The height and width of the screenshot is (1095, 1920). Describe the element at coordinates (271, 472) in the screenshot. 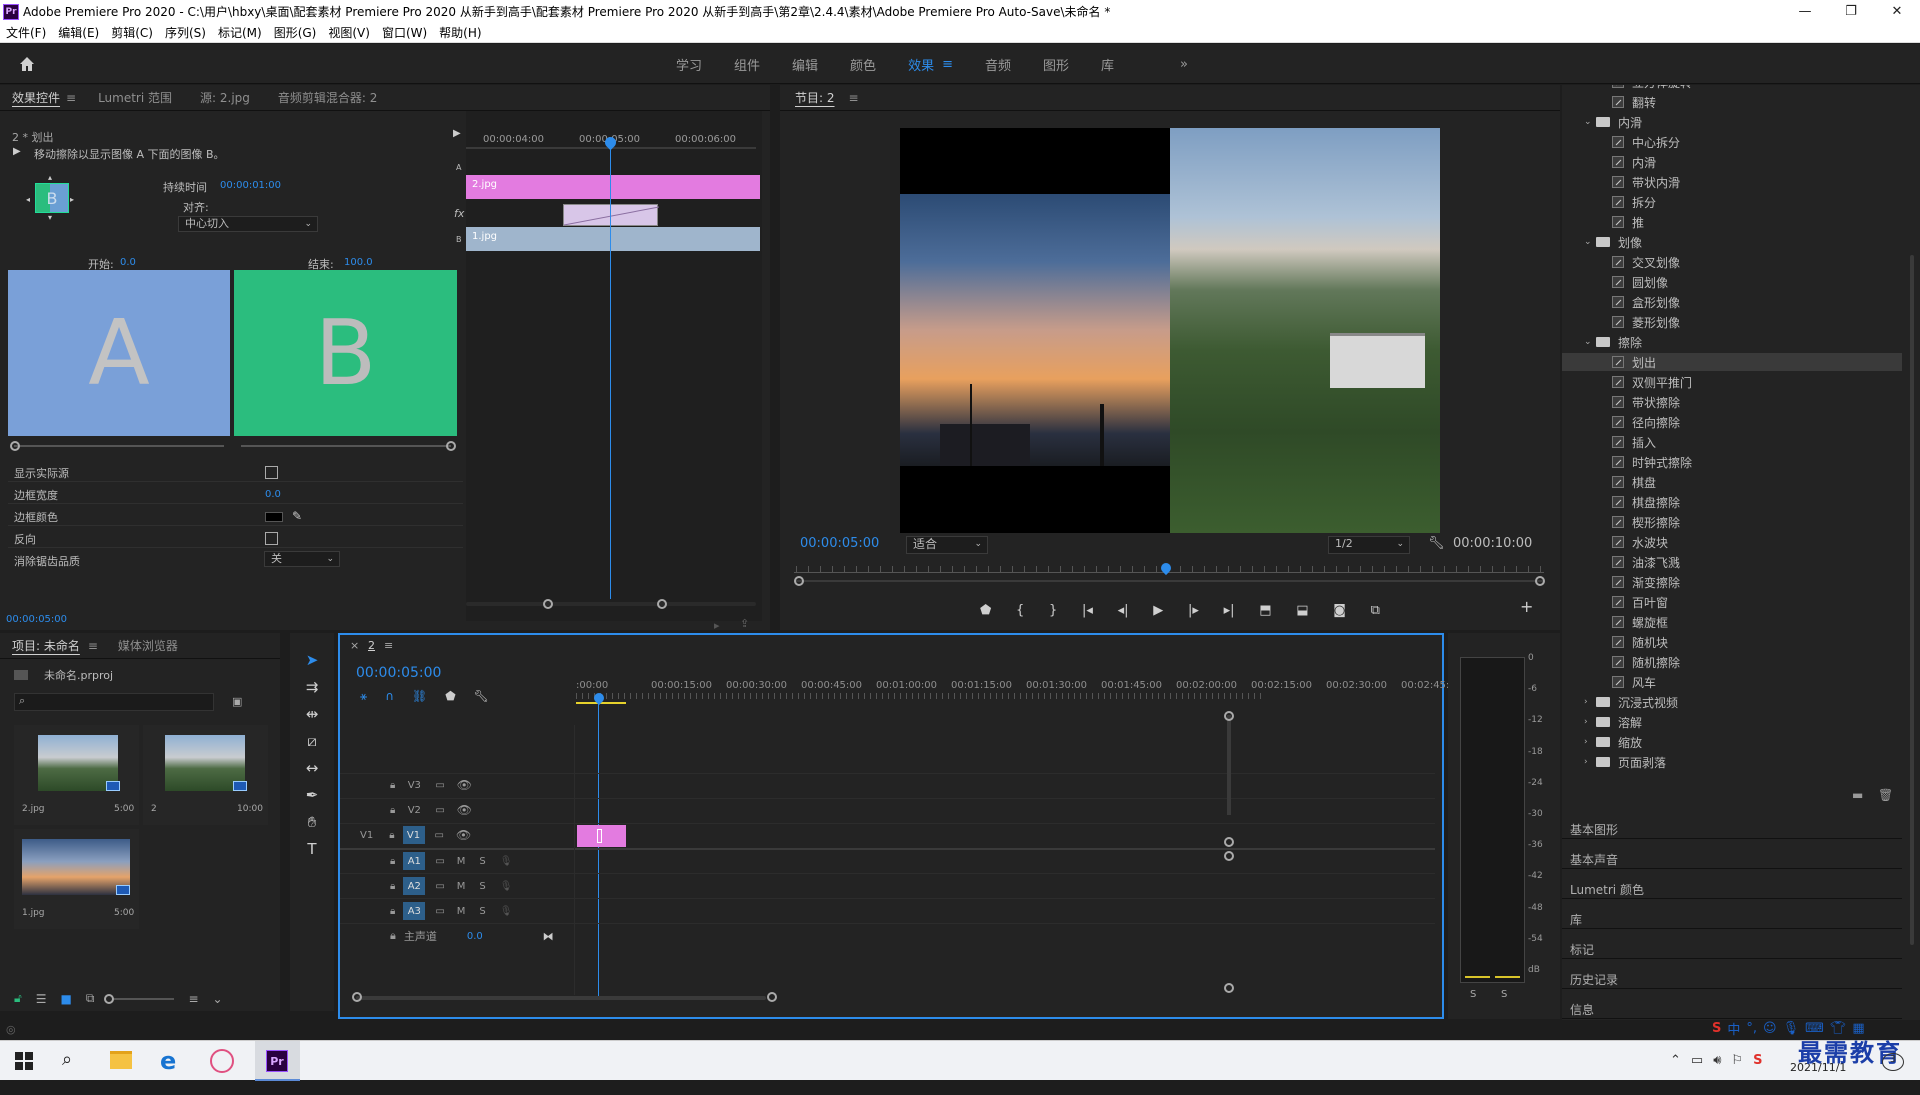

I see `show-actual-sources-checkbox` at that location.